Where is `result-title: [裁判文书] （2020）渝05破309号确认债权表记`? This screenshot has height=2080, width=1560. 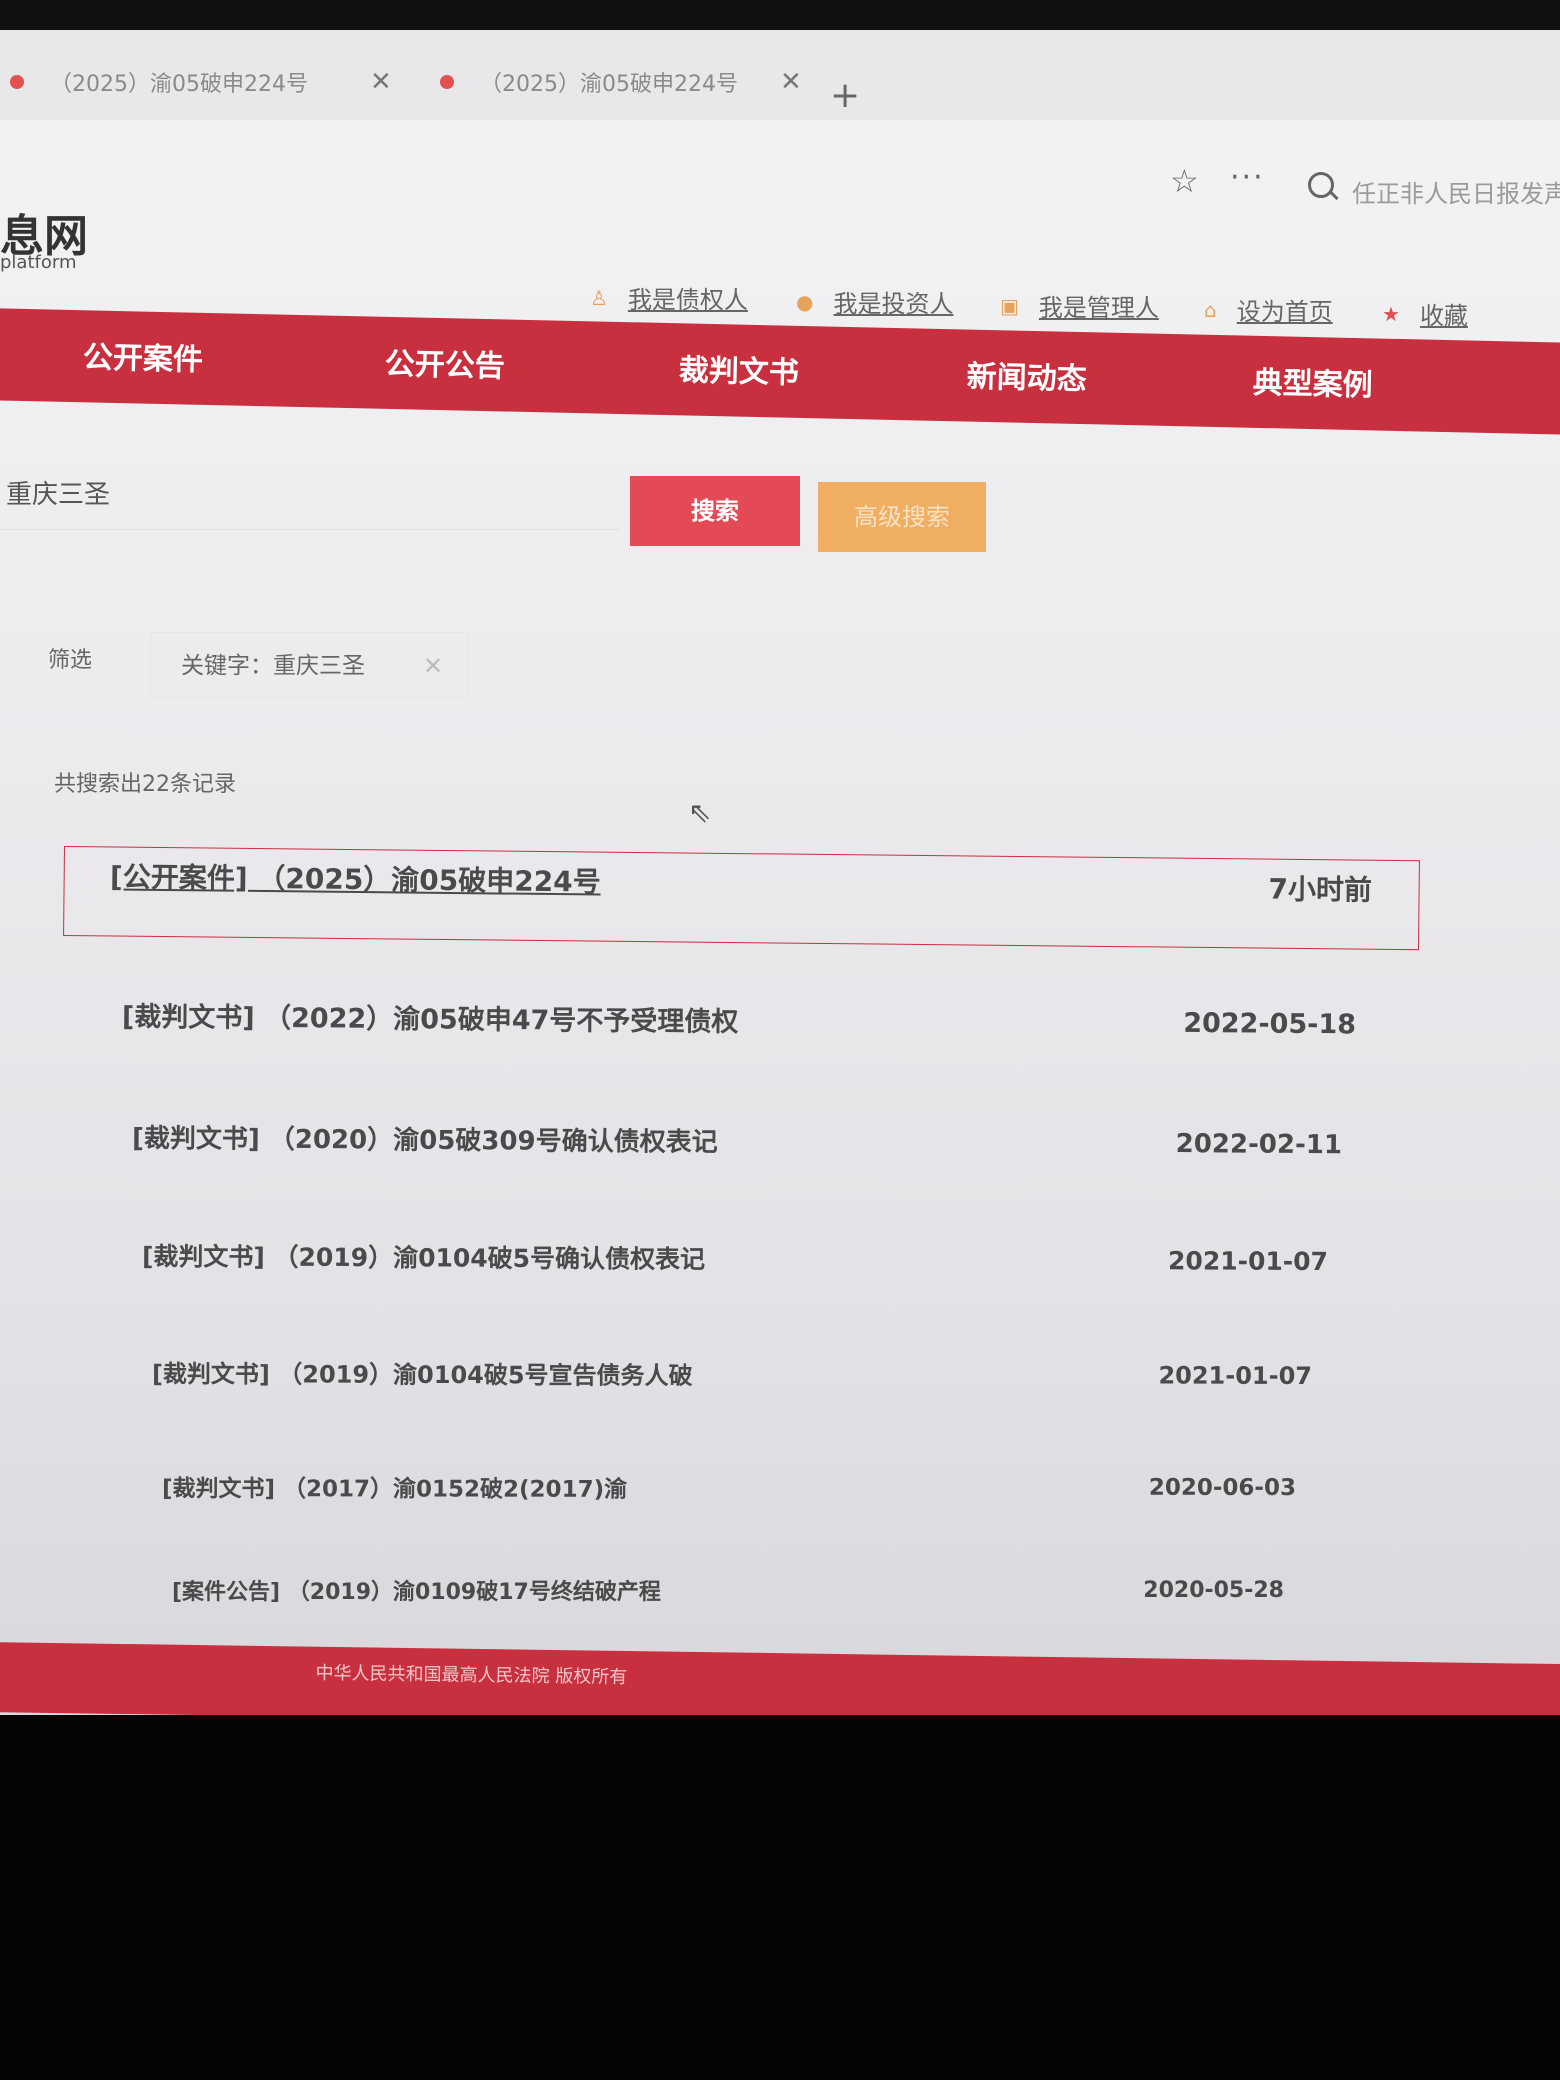 result-title: [裁判文书] （2020）渝05破309号确认债权表记 is located at coordinates (425, 1138).